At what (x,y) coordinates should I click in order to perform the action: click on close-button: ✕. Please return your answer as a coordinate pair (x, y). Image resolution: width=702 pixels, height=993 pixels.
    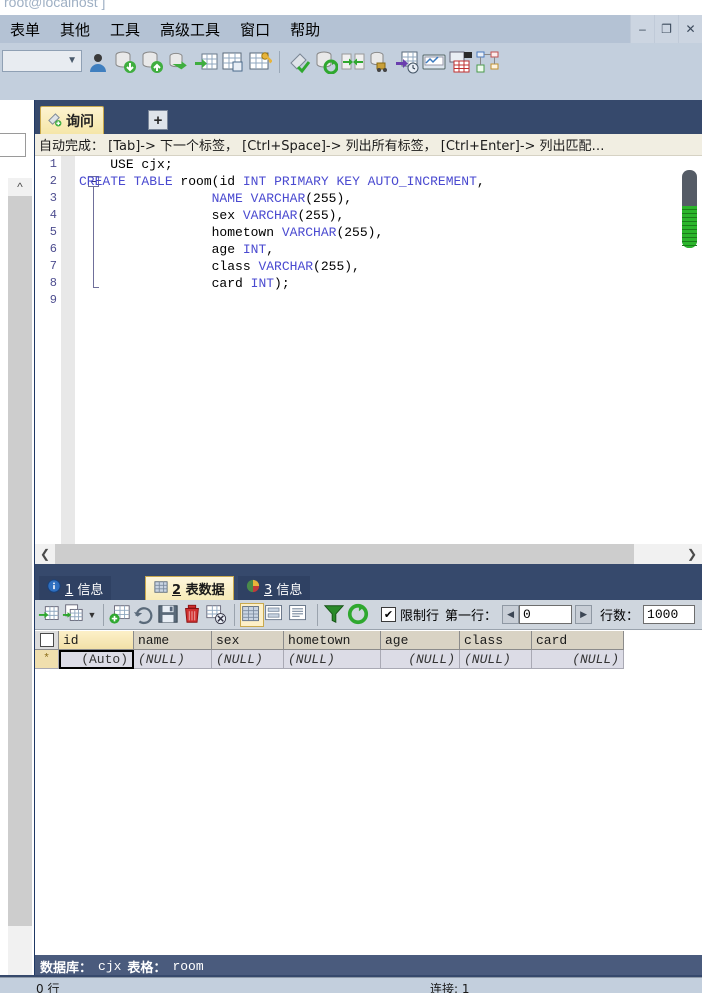
    Looking at the image, I should click on (690, 29).